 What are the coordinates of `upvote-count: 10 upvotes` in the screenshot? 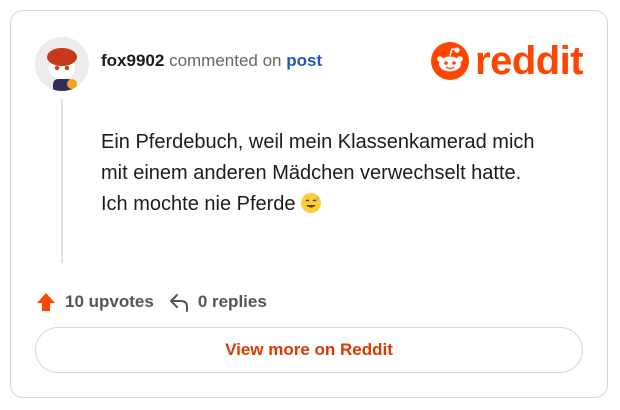 It's located at (109, 301).